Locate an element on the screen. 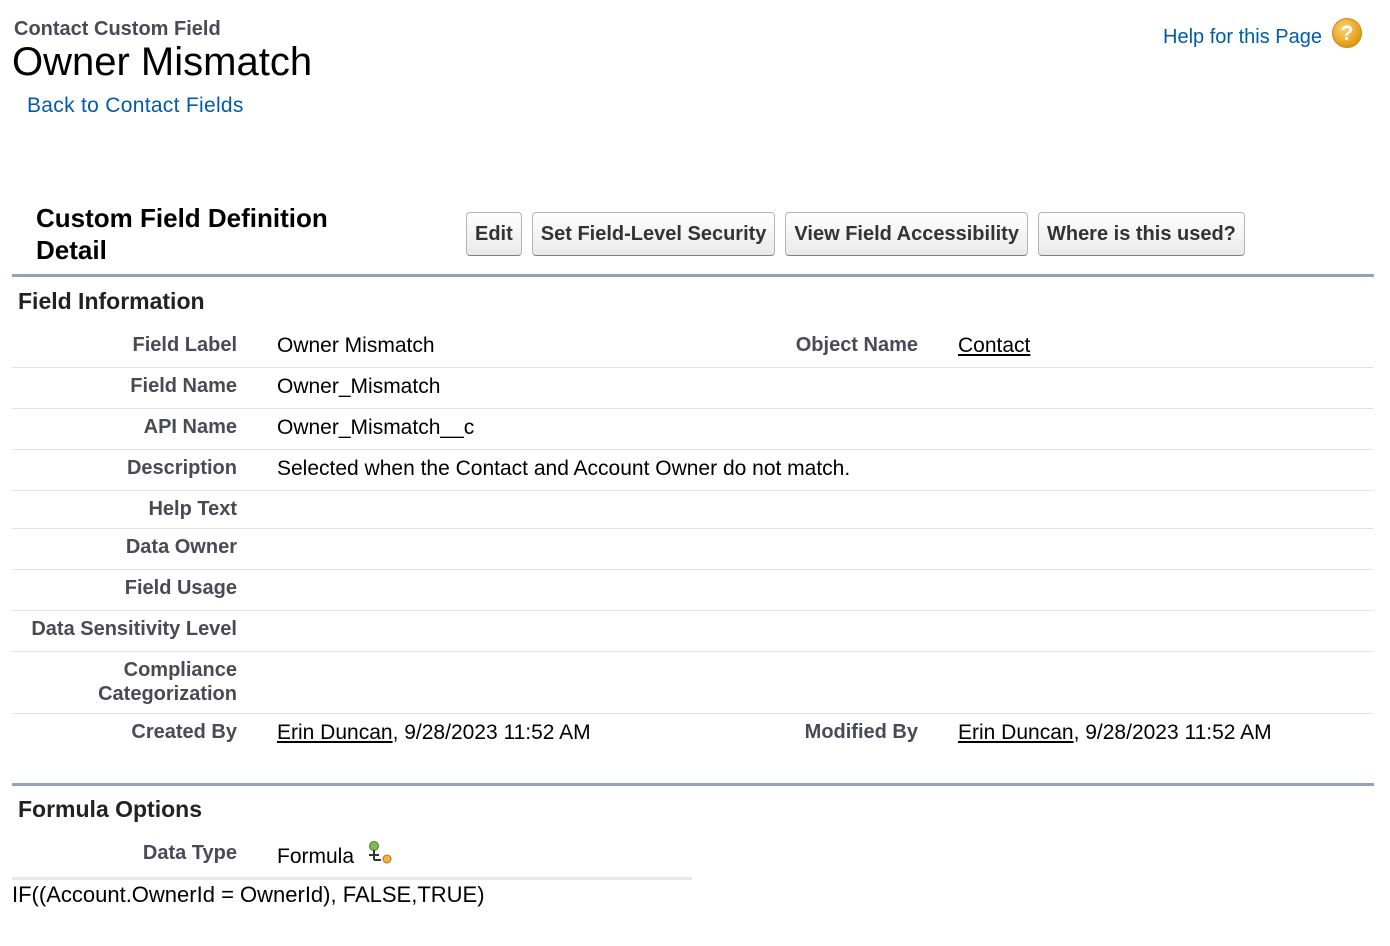 Image resolution: width=1390 pixels, height=946 pixels. api-name-row: API Name Owner_Mismatch__c is located at coordinates (693, 429).